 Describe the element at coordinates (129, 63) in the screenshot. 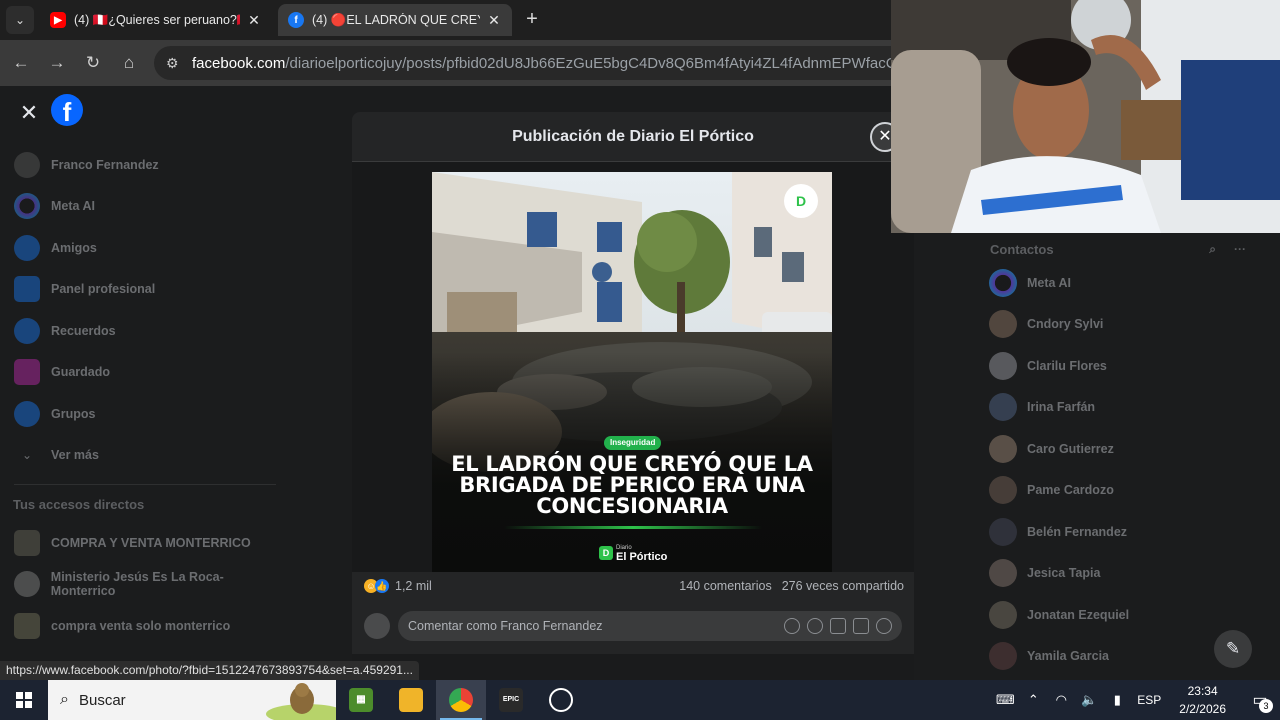

I see `home-icon: ⌂` at that location.